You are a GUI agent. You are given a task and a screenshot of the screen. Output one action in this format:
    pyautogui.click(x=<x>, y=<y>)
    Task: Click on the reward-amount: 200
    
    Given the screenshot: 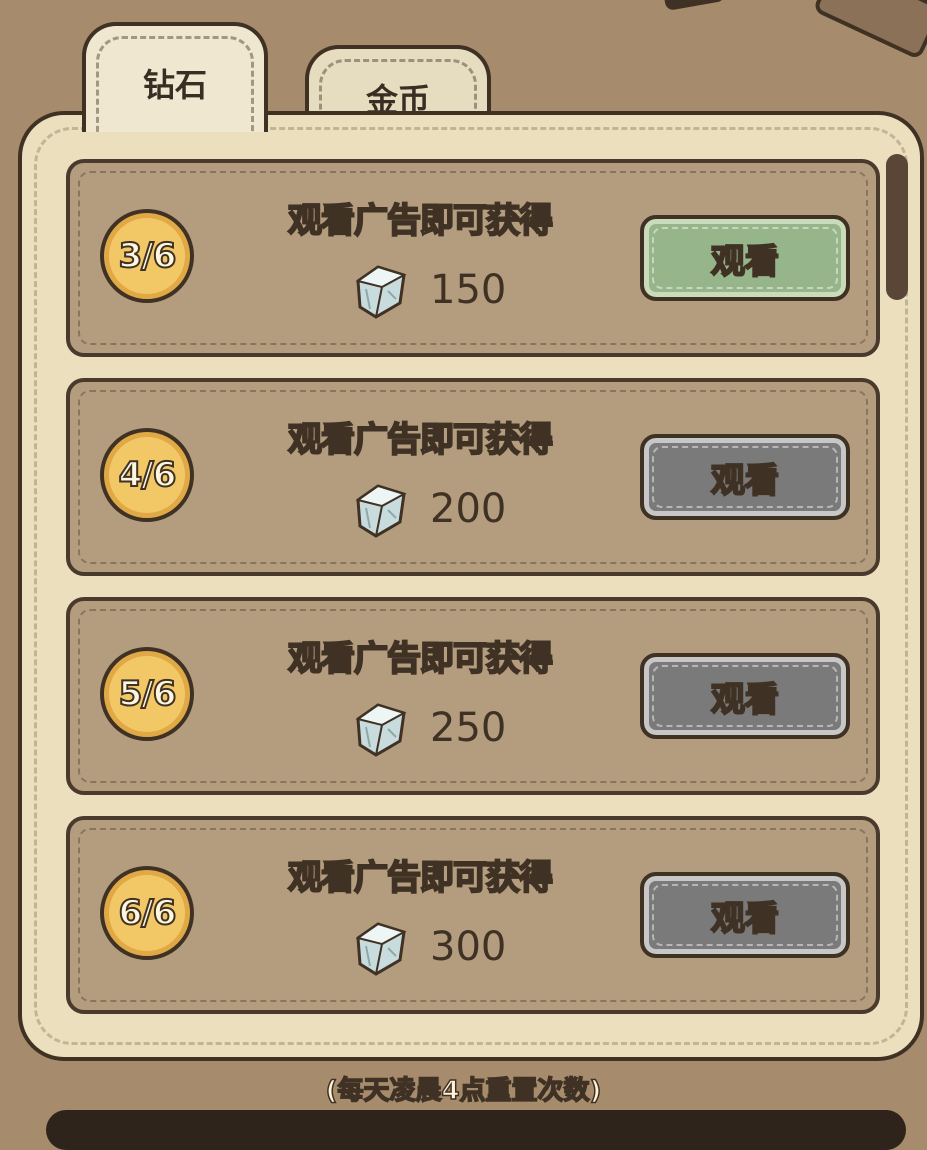 What is the action you would take?
    pyautogui.click(x=468, y=509)
    